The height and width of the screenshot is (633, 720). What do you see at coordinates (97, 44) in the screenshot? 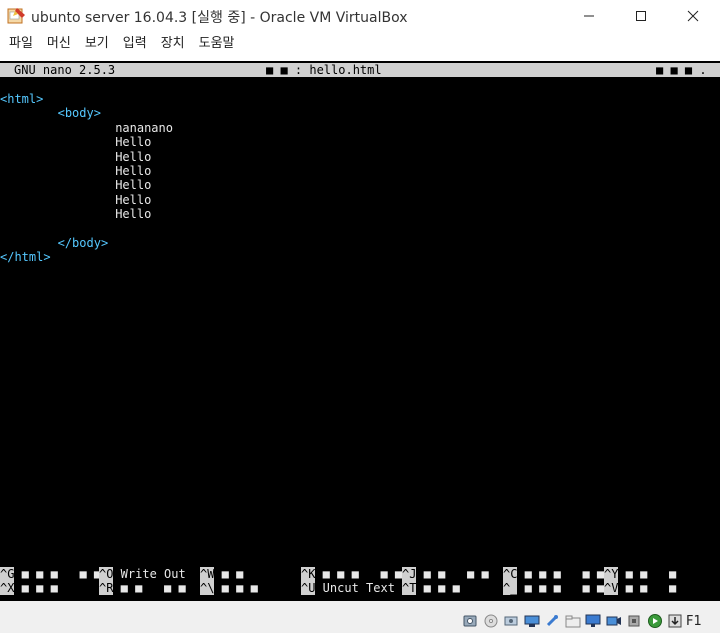
I see `menu-view: 보기` at bounding box center [97, 44].